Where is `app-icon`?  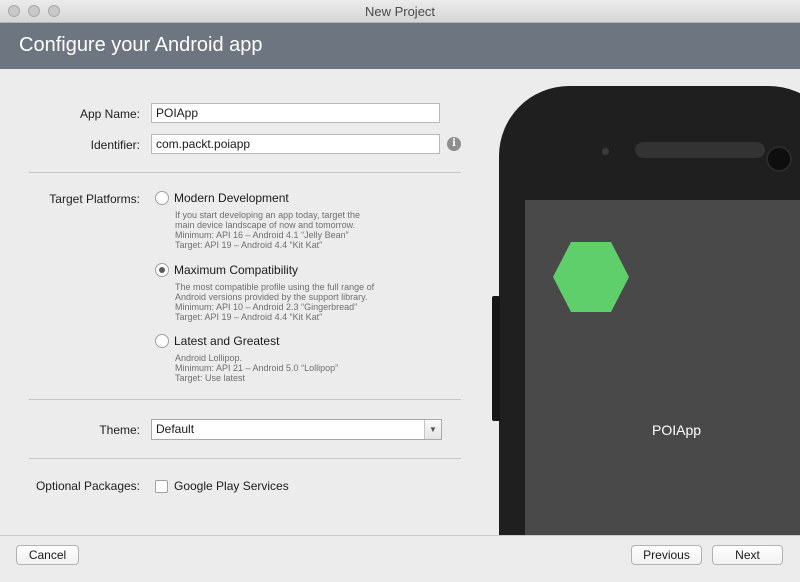 app-icon is located at coordinates (591, 277).